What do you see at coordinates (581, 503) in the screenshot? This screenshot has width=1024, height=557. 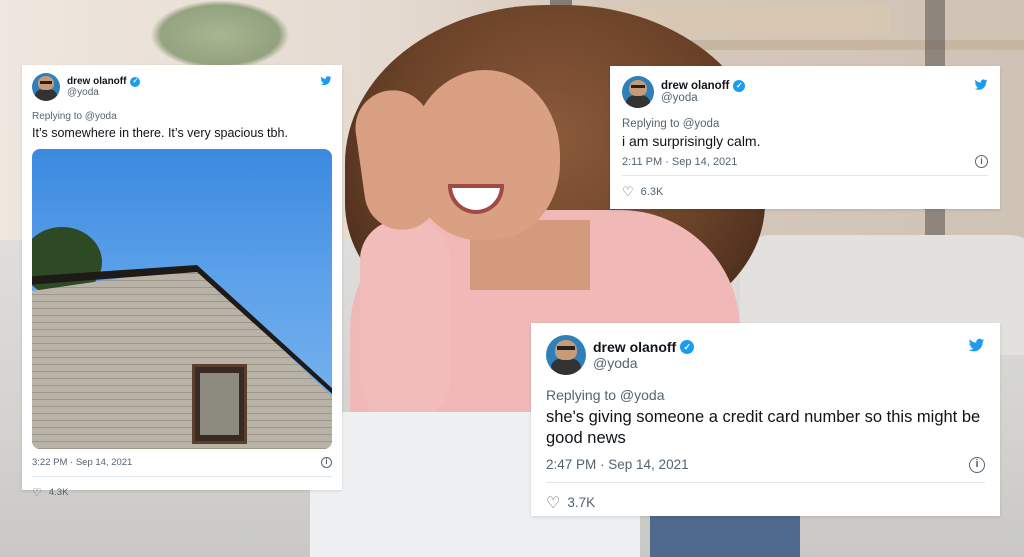 I see `like-count: 3.7K` at bounding box center [581, 503].